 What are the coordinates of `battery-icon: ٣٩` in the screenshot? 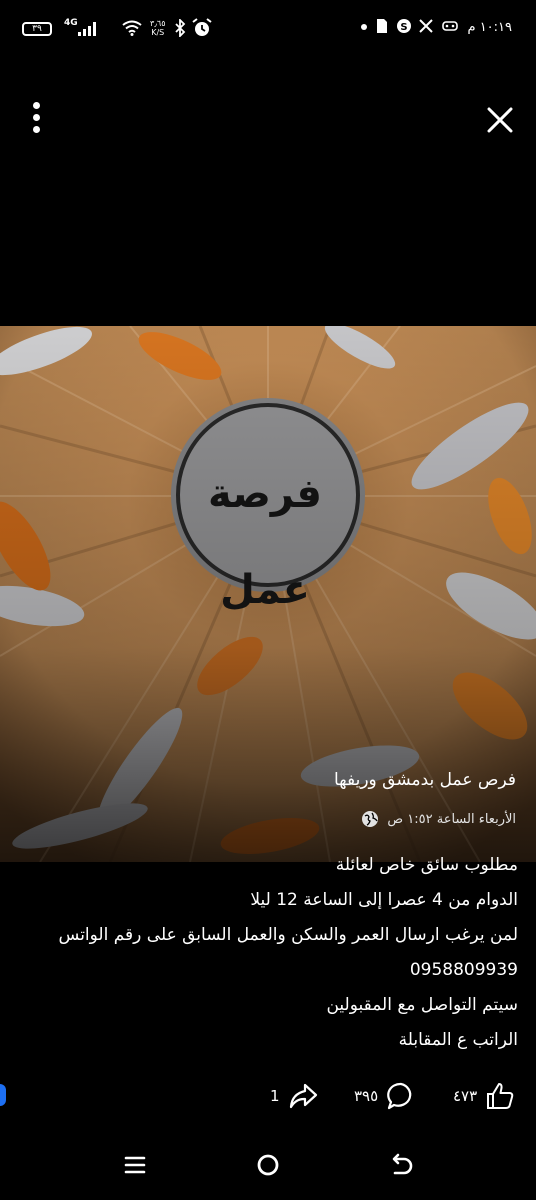 It's located at (37, 29).